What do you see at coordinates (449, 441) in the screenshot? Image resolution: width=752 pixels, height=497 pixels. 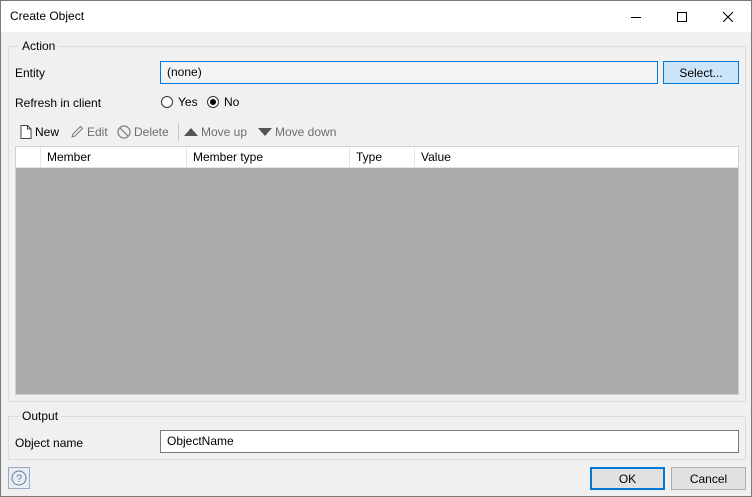 I see `object-name-field: ObjectName` at bounding box center [449, 441].